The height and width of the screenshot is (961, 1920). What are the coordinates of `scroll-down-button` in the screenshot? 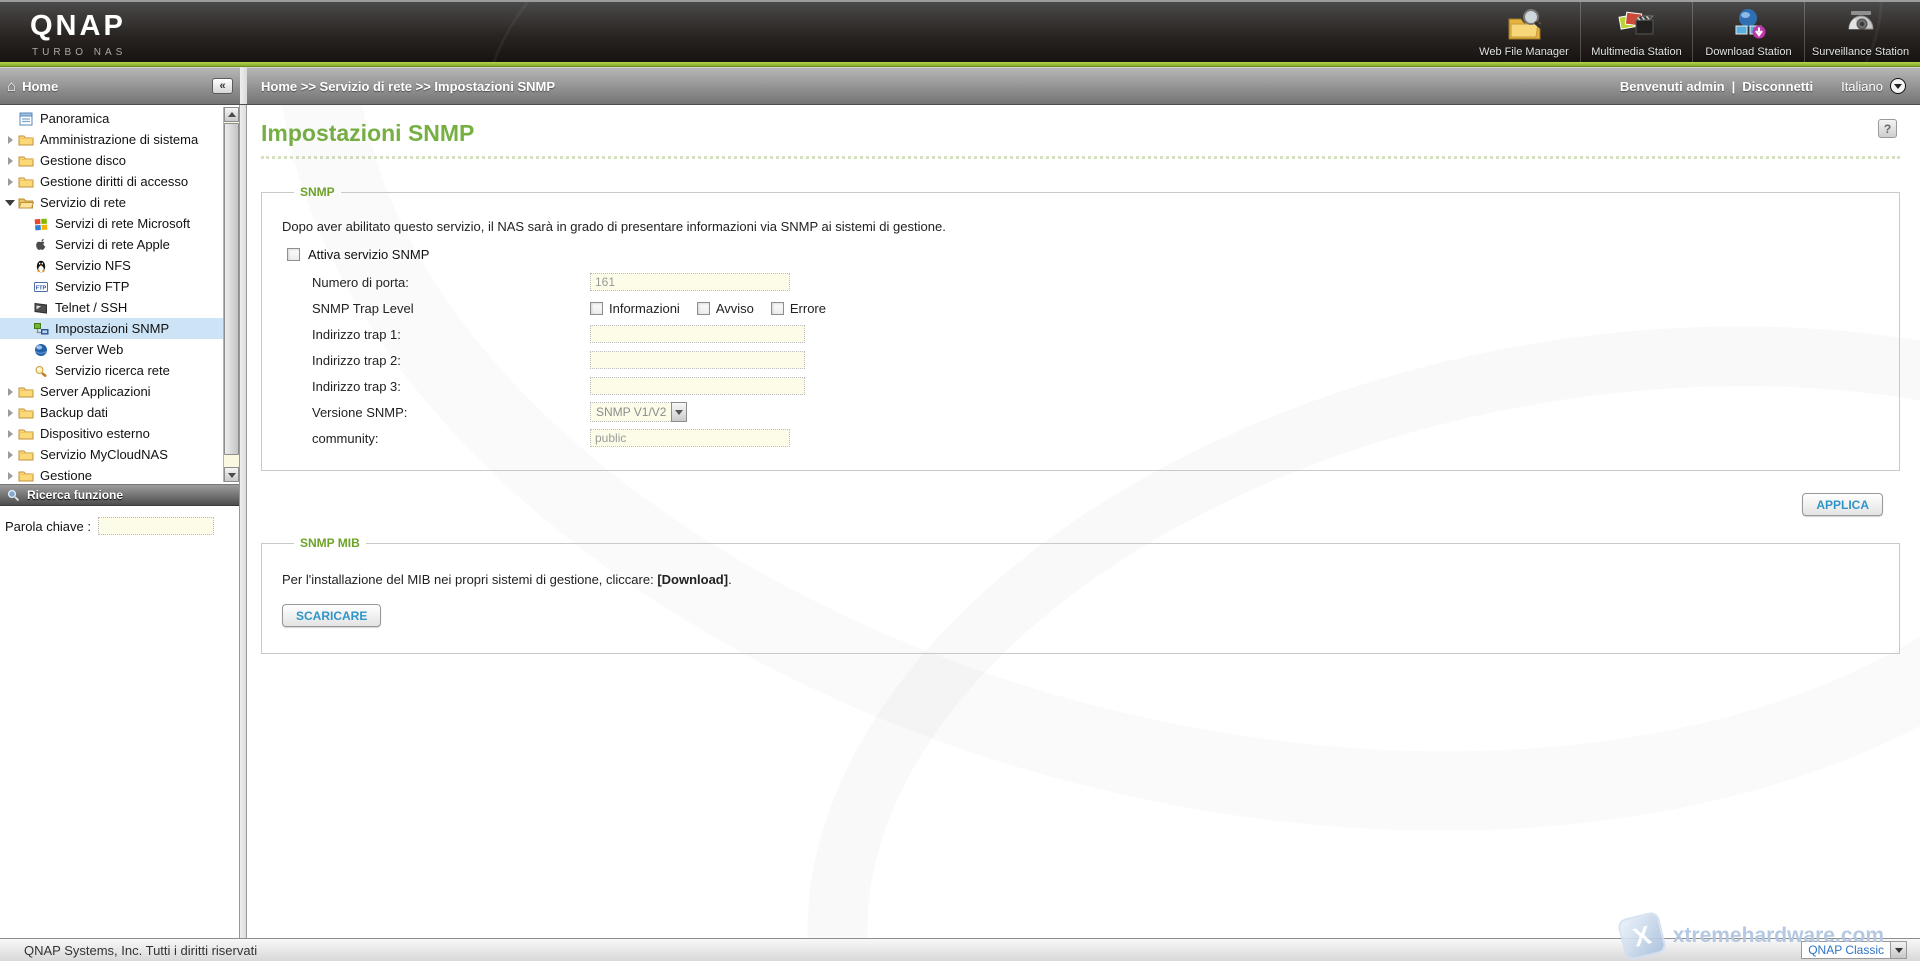 It's located at (231, 474).